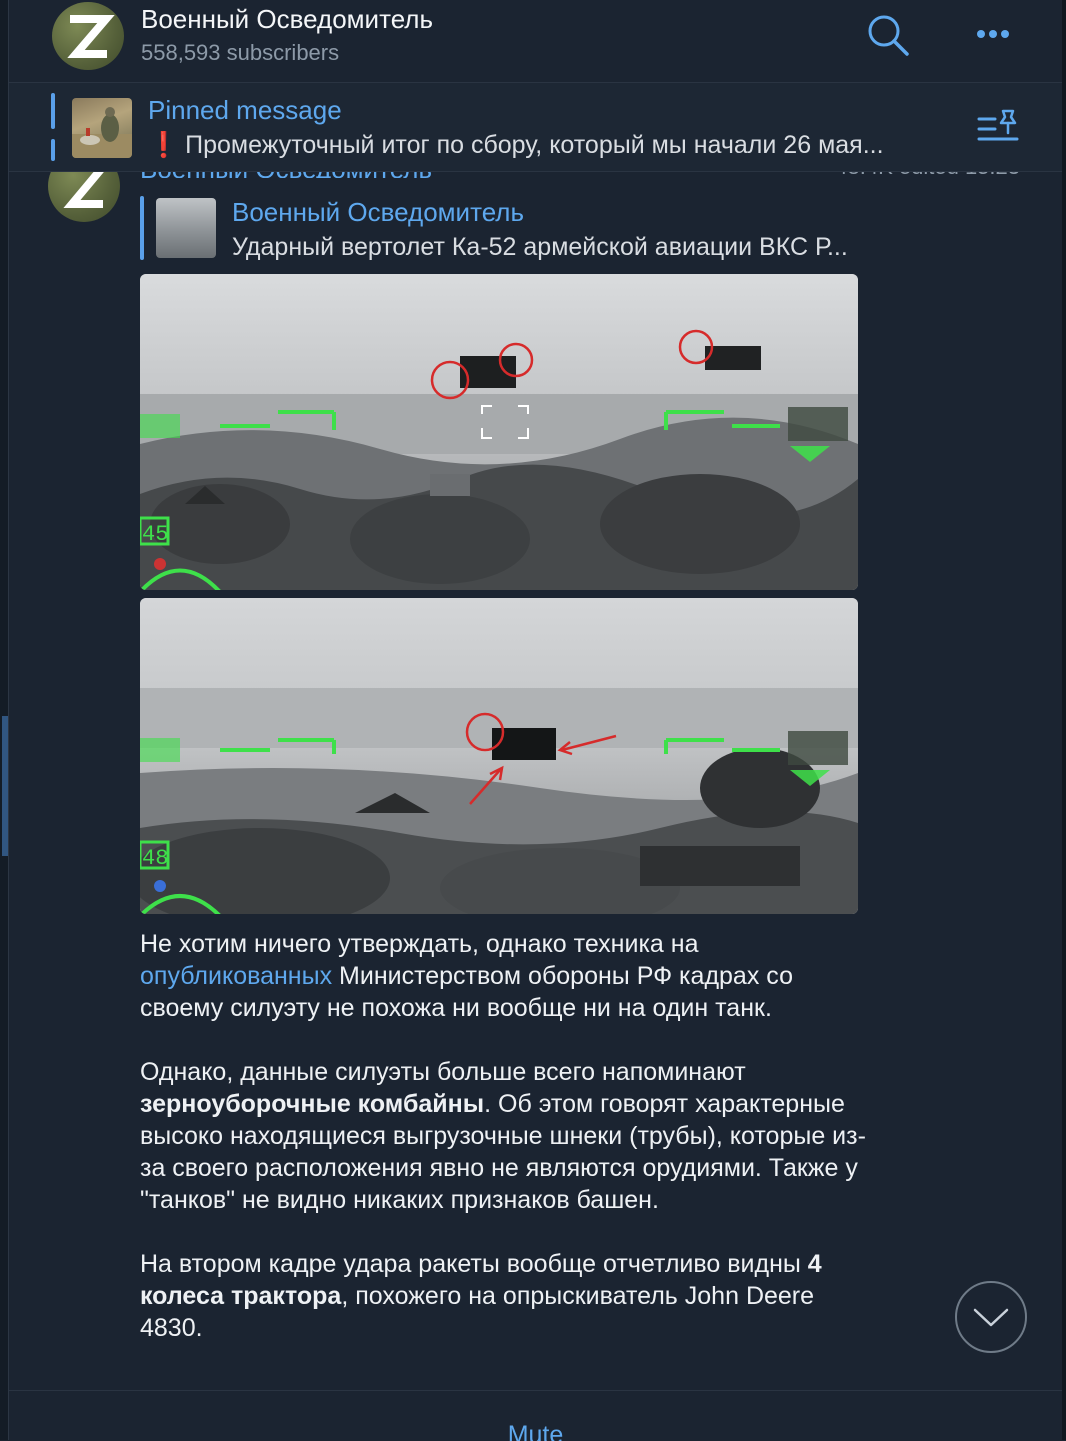 This screenshot has width=1066, height=1441. What do you see at coordinates (91, 36) in the screenshot?
I see `z-logo-icon` at bounding box center [91, 36].